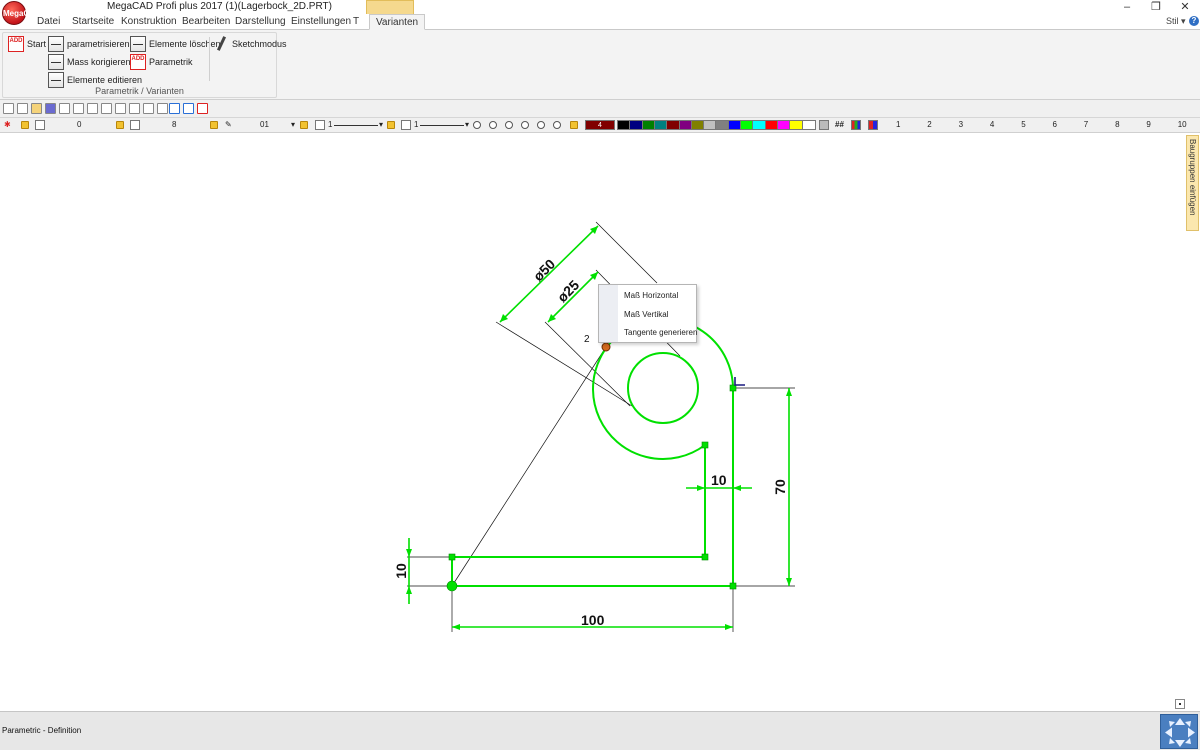 The width and height of the screenshot is (1200, 750). I want to click on layer-value: 0, so click(79, 124).